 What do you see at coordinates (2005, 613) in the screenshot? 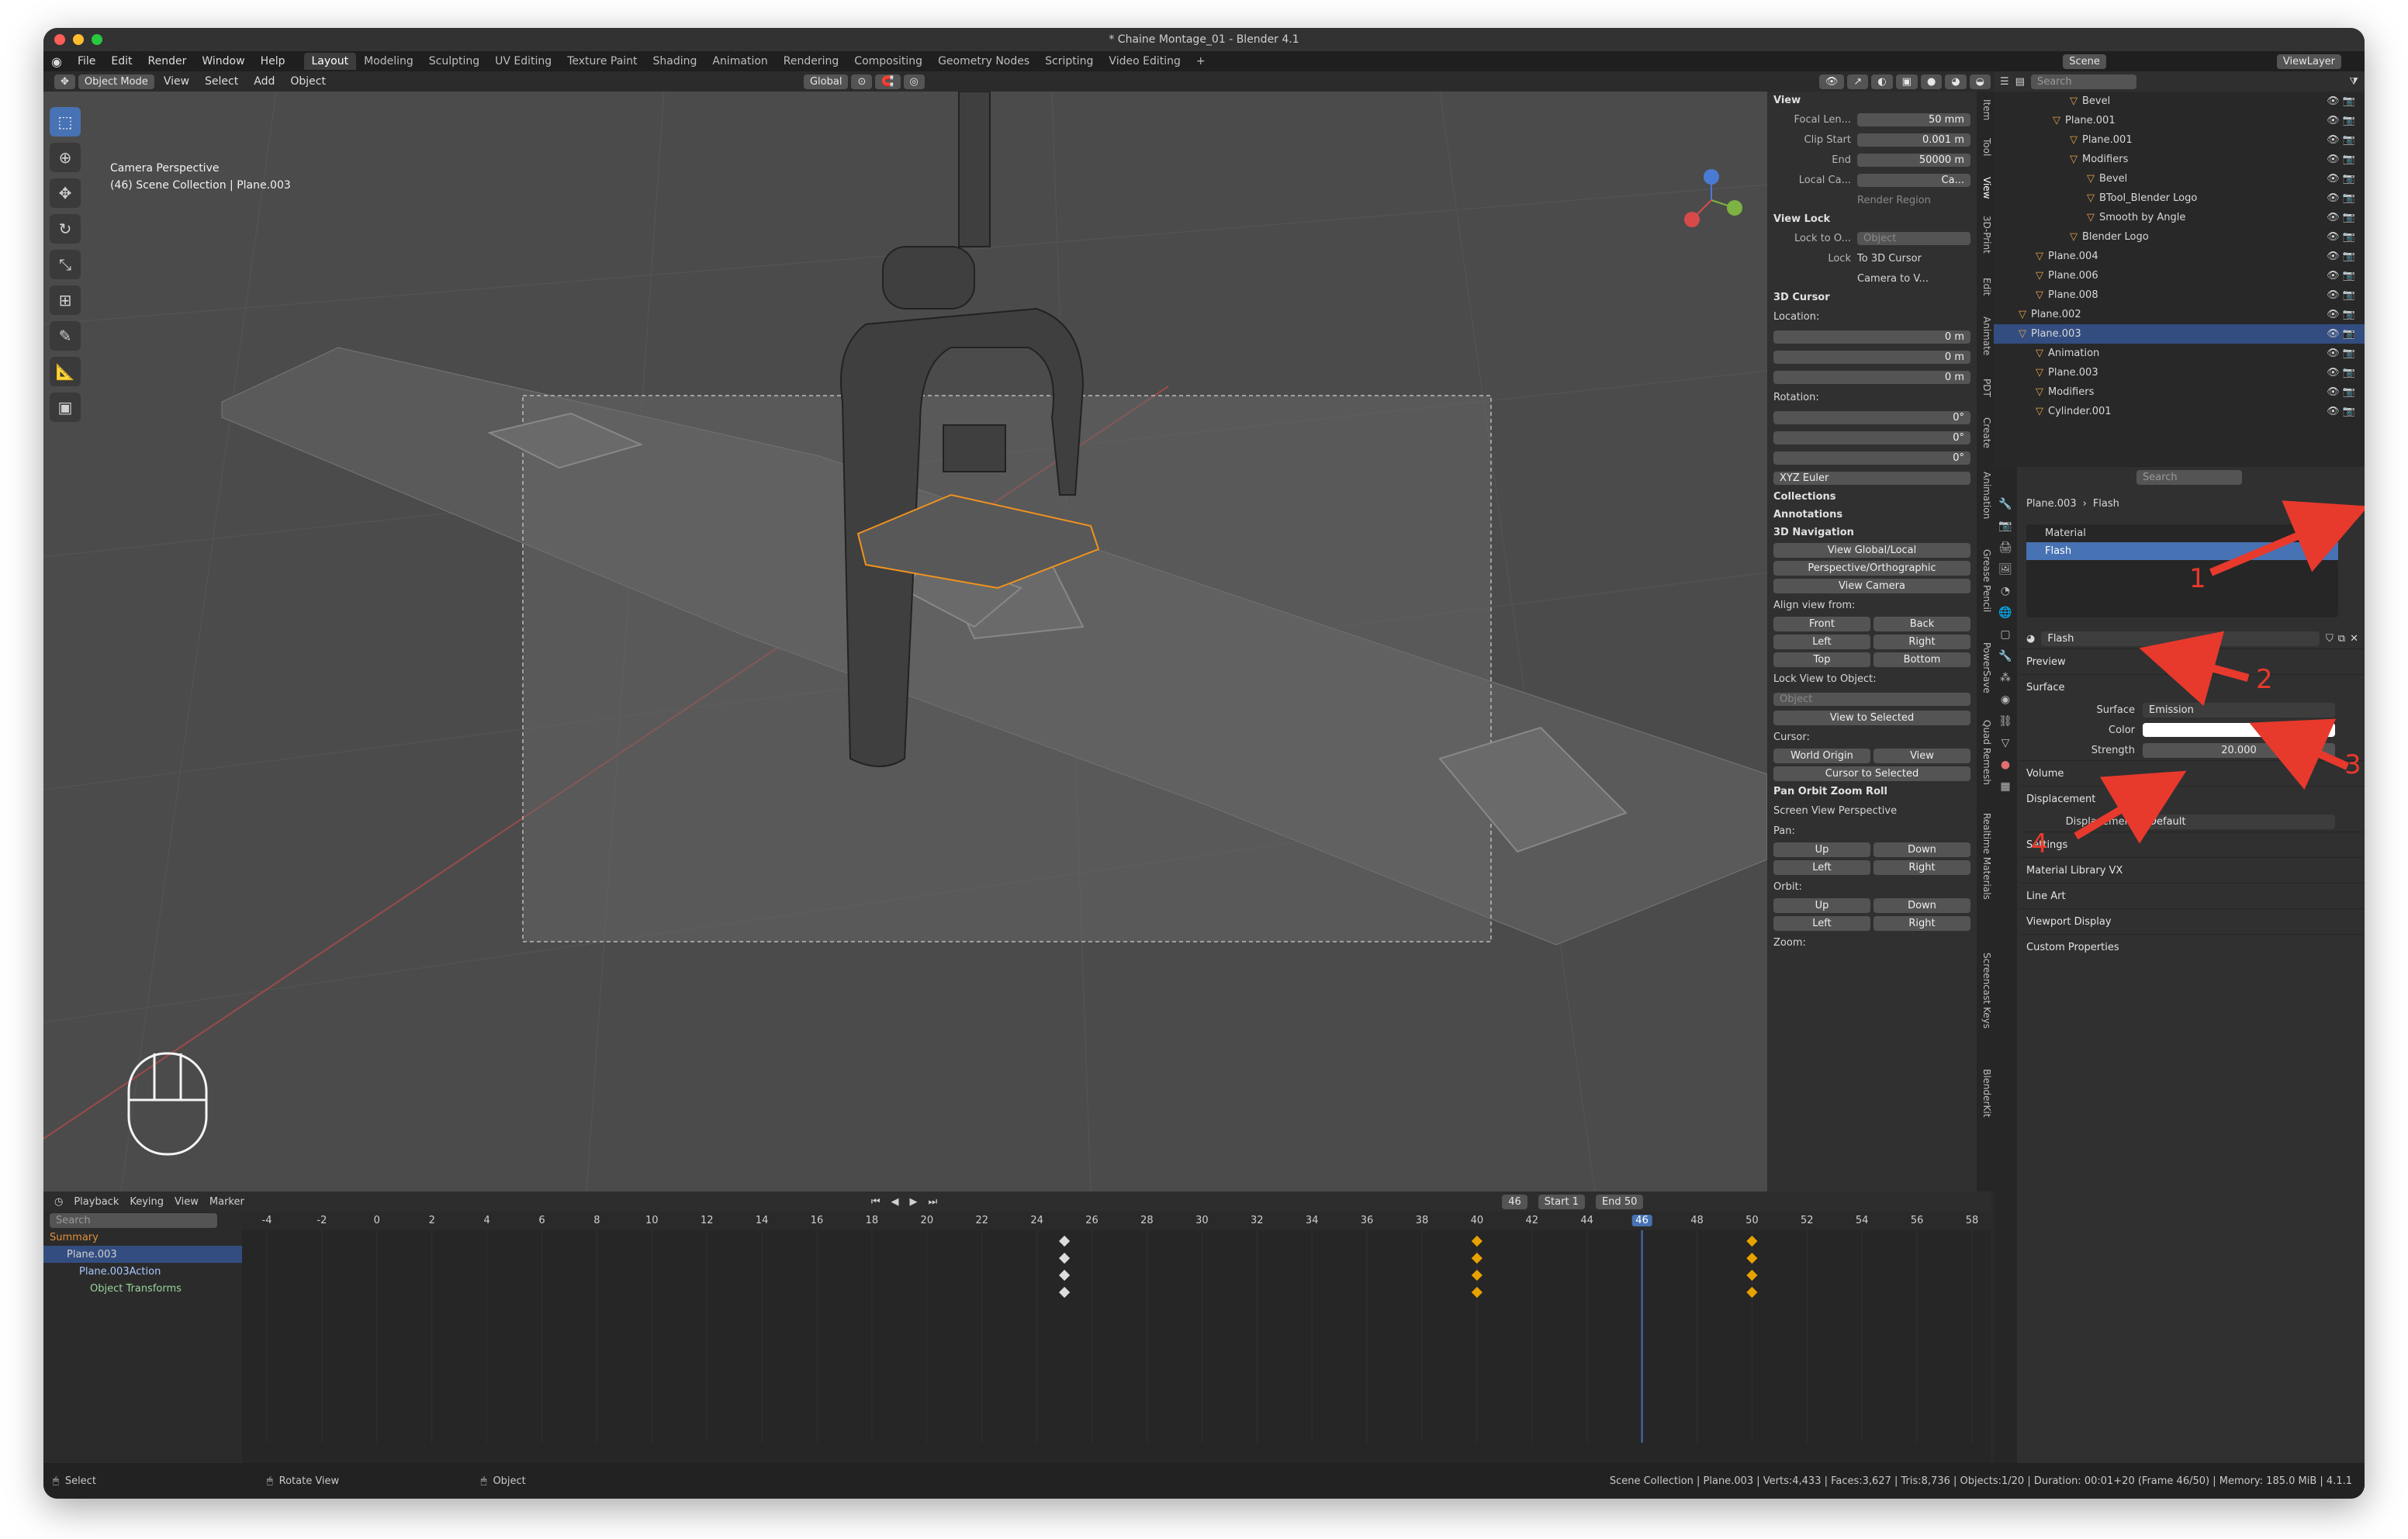
I see `world-props-icon: 🌐` at bounding box center [2005, 613].